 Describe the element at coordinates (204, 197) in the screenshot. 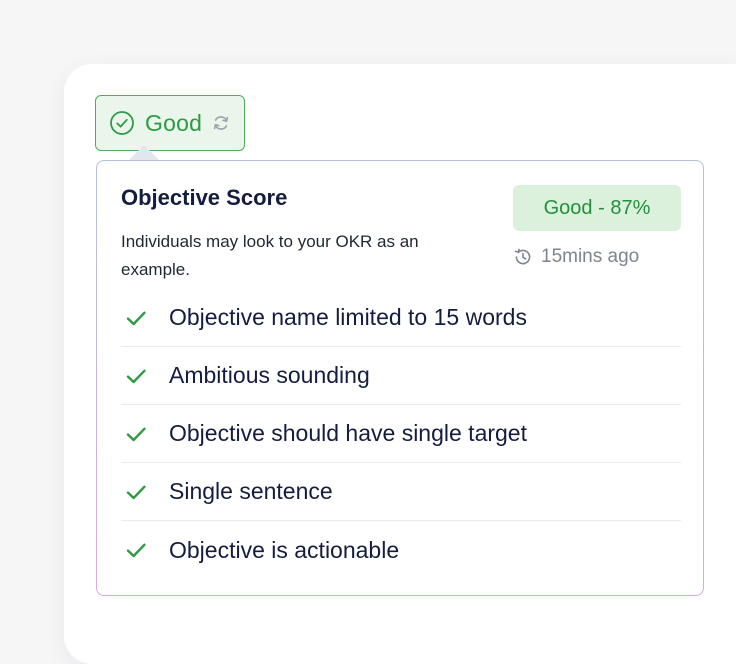

I see `popover-title: Objective Score` at that location.